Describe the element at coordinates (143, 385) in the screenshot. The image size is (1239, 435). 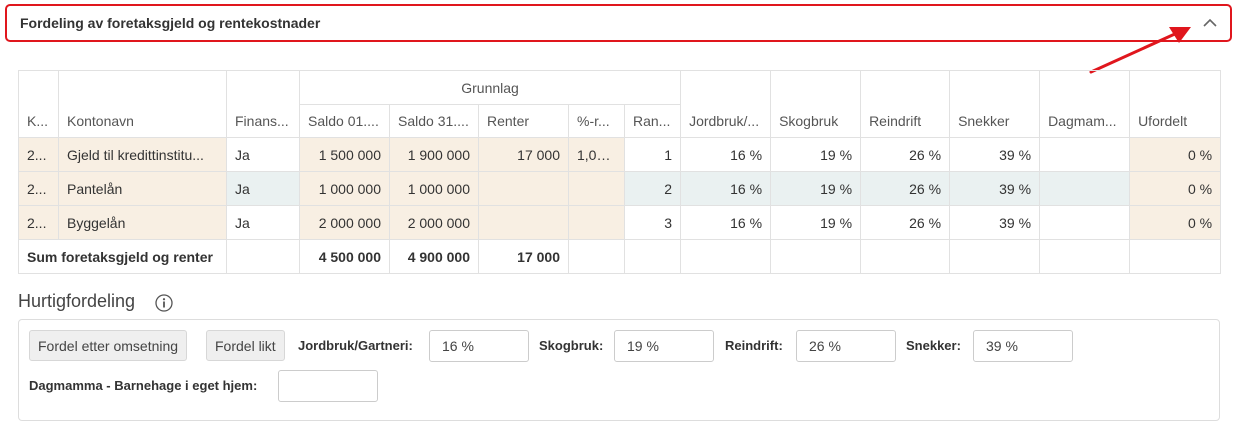
I see `dagmamma-label: Dagmamma - Barnehage i eget hjem:` at that location.